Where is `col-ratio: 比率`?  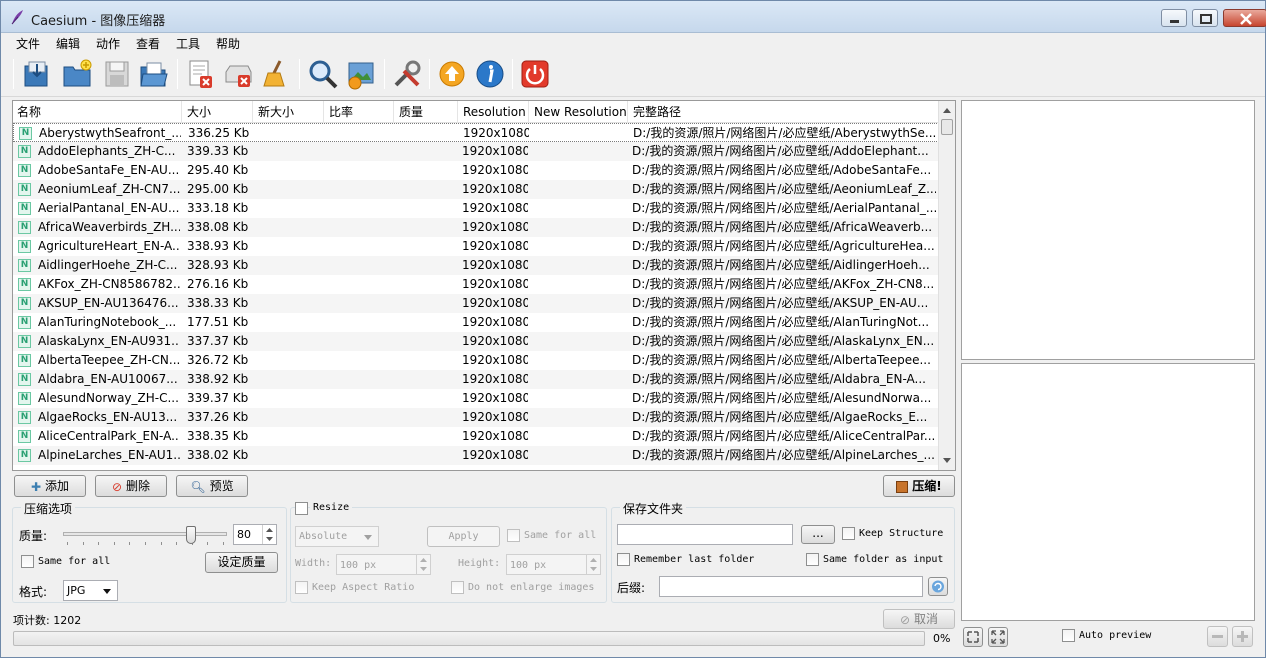 col-ratio: 比率 is located at coordinates (359, 112).